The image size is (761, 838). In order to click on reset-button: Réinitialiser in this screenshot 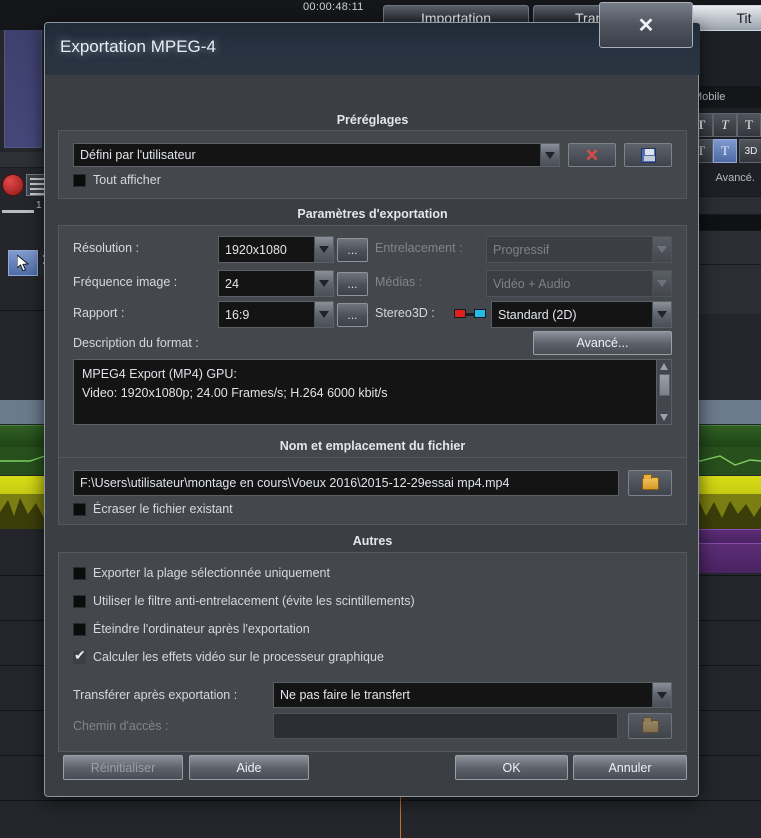, I will do `click(123, 767)`.